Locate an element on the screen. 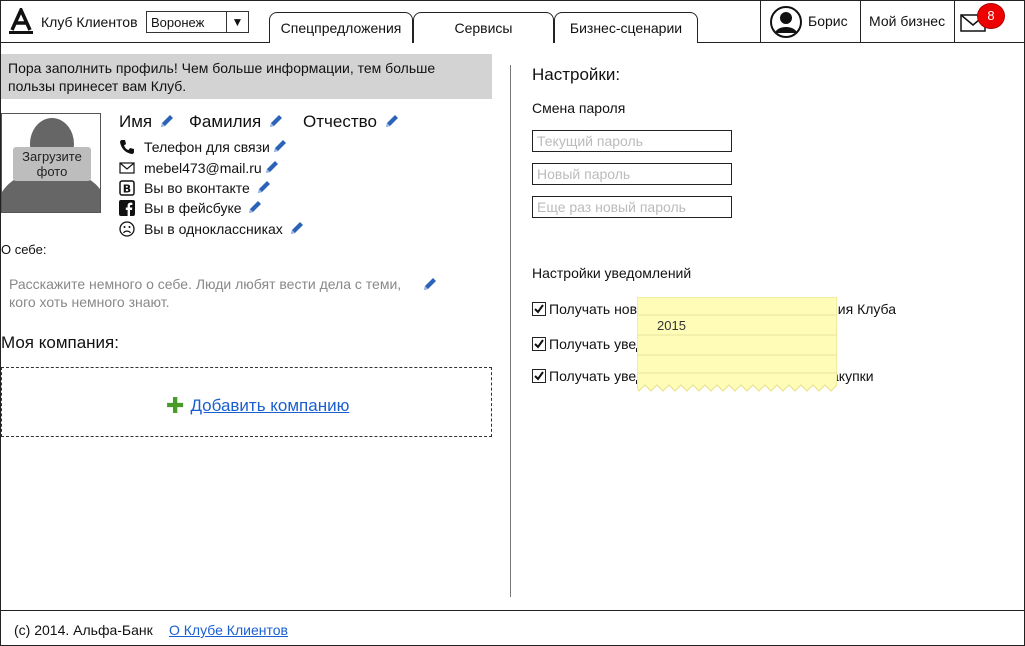  user-avatar-icon is located at coordinates (786, 22).